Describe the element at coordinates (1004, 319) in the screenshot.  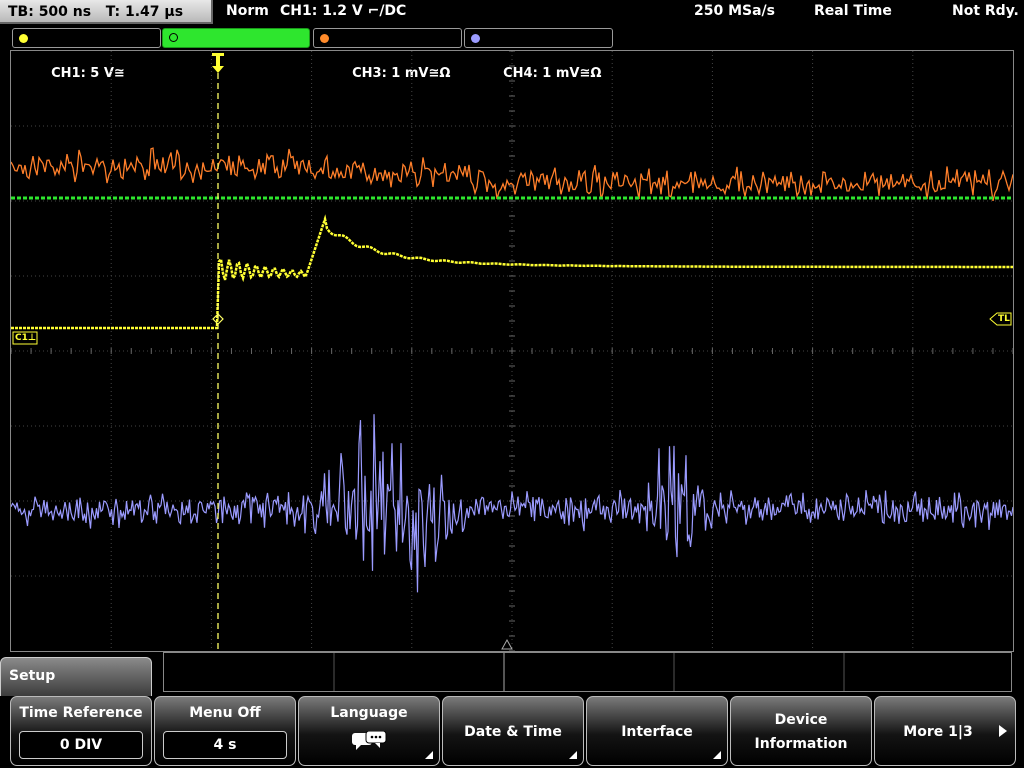
I see `trigger-level-label: TL` at that location.